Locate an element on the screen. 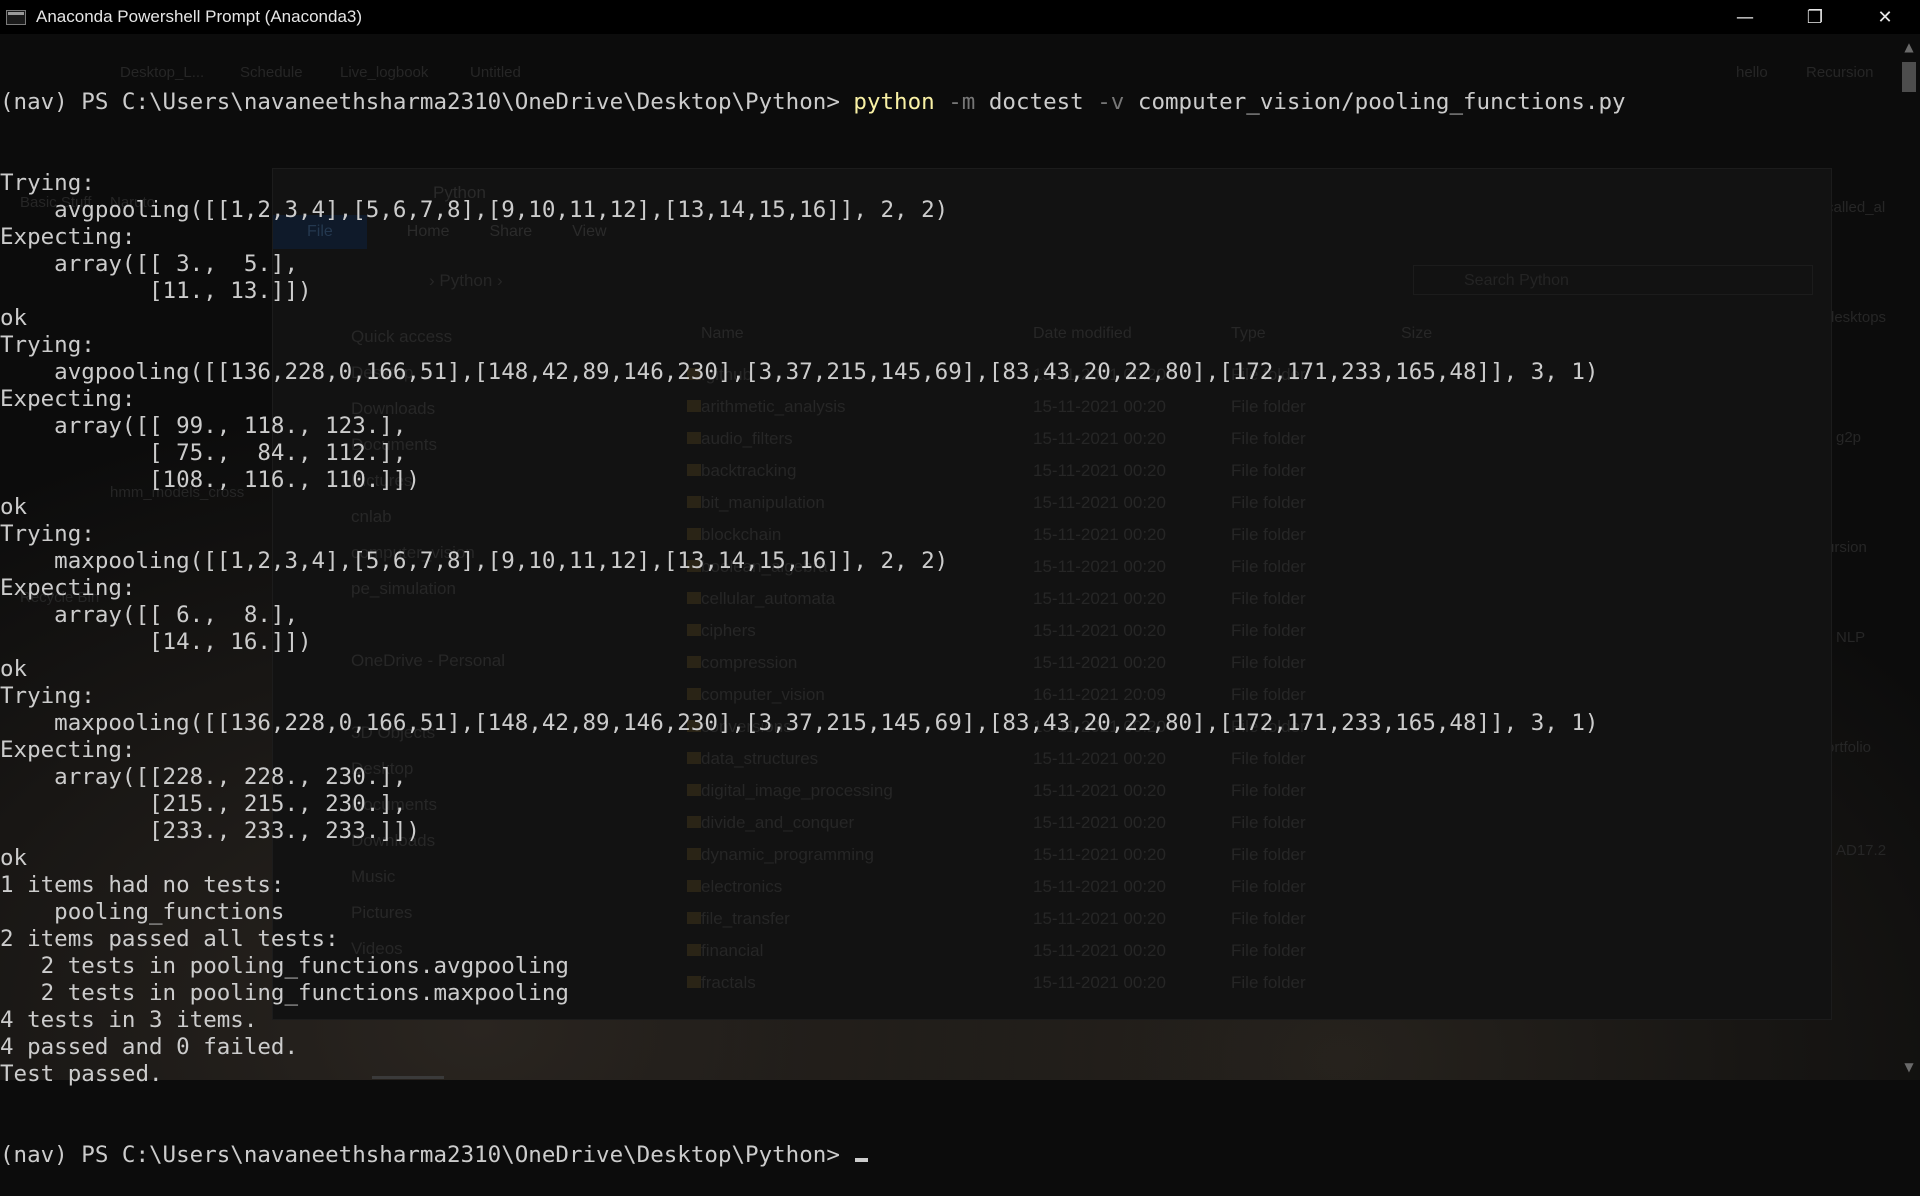  output-line: [215., 215., 230.], is located at coordinates (203, 804).